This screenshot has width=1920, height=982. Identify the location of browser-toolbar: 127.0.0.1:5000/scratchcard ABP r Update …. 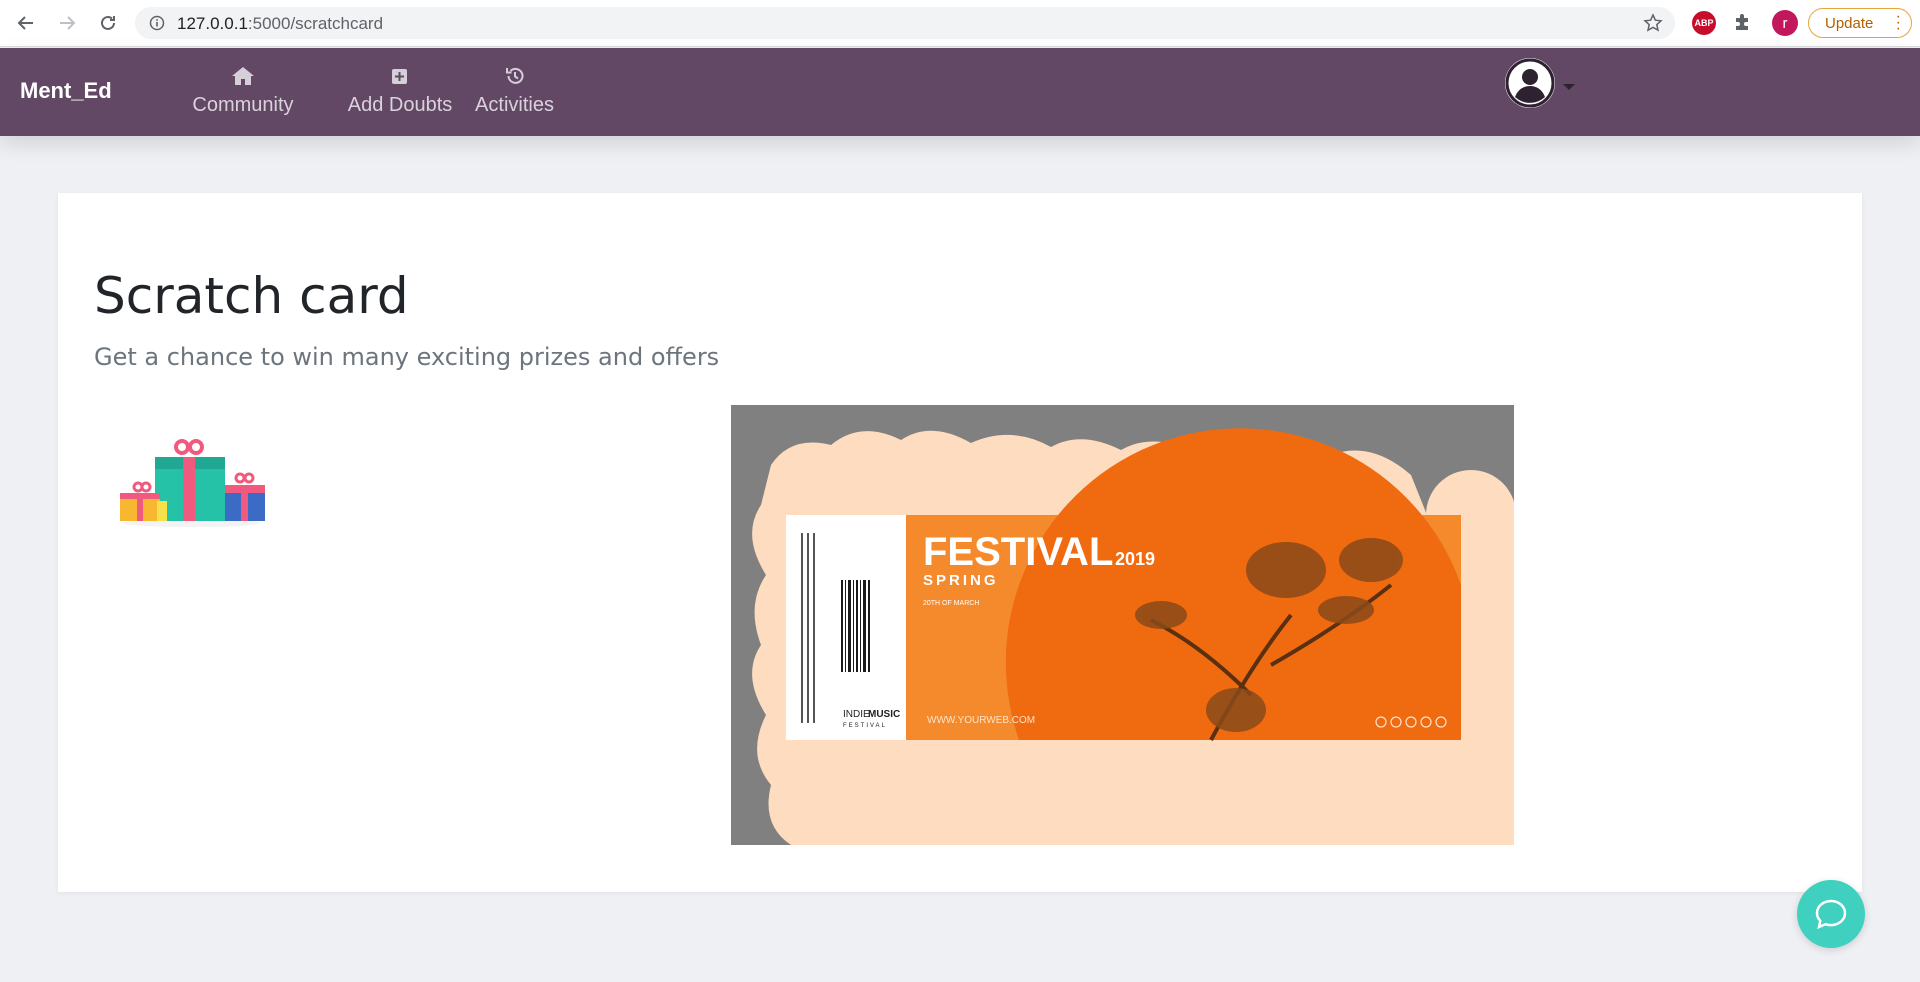
(960, 23).